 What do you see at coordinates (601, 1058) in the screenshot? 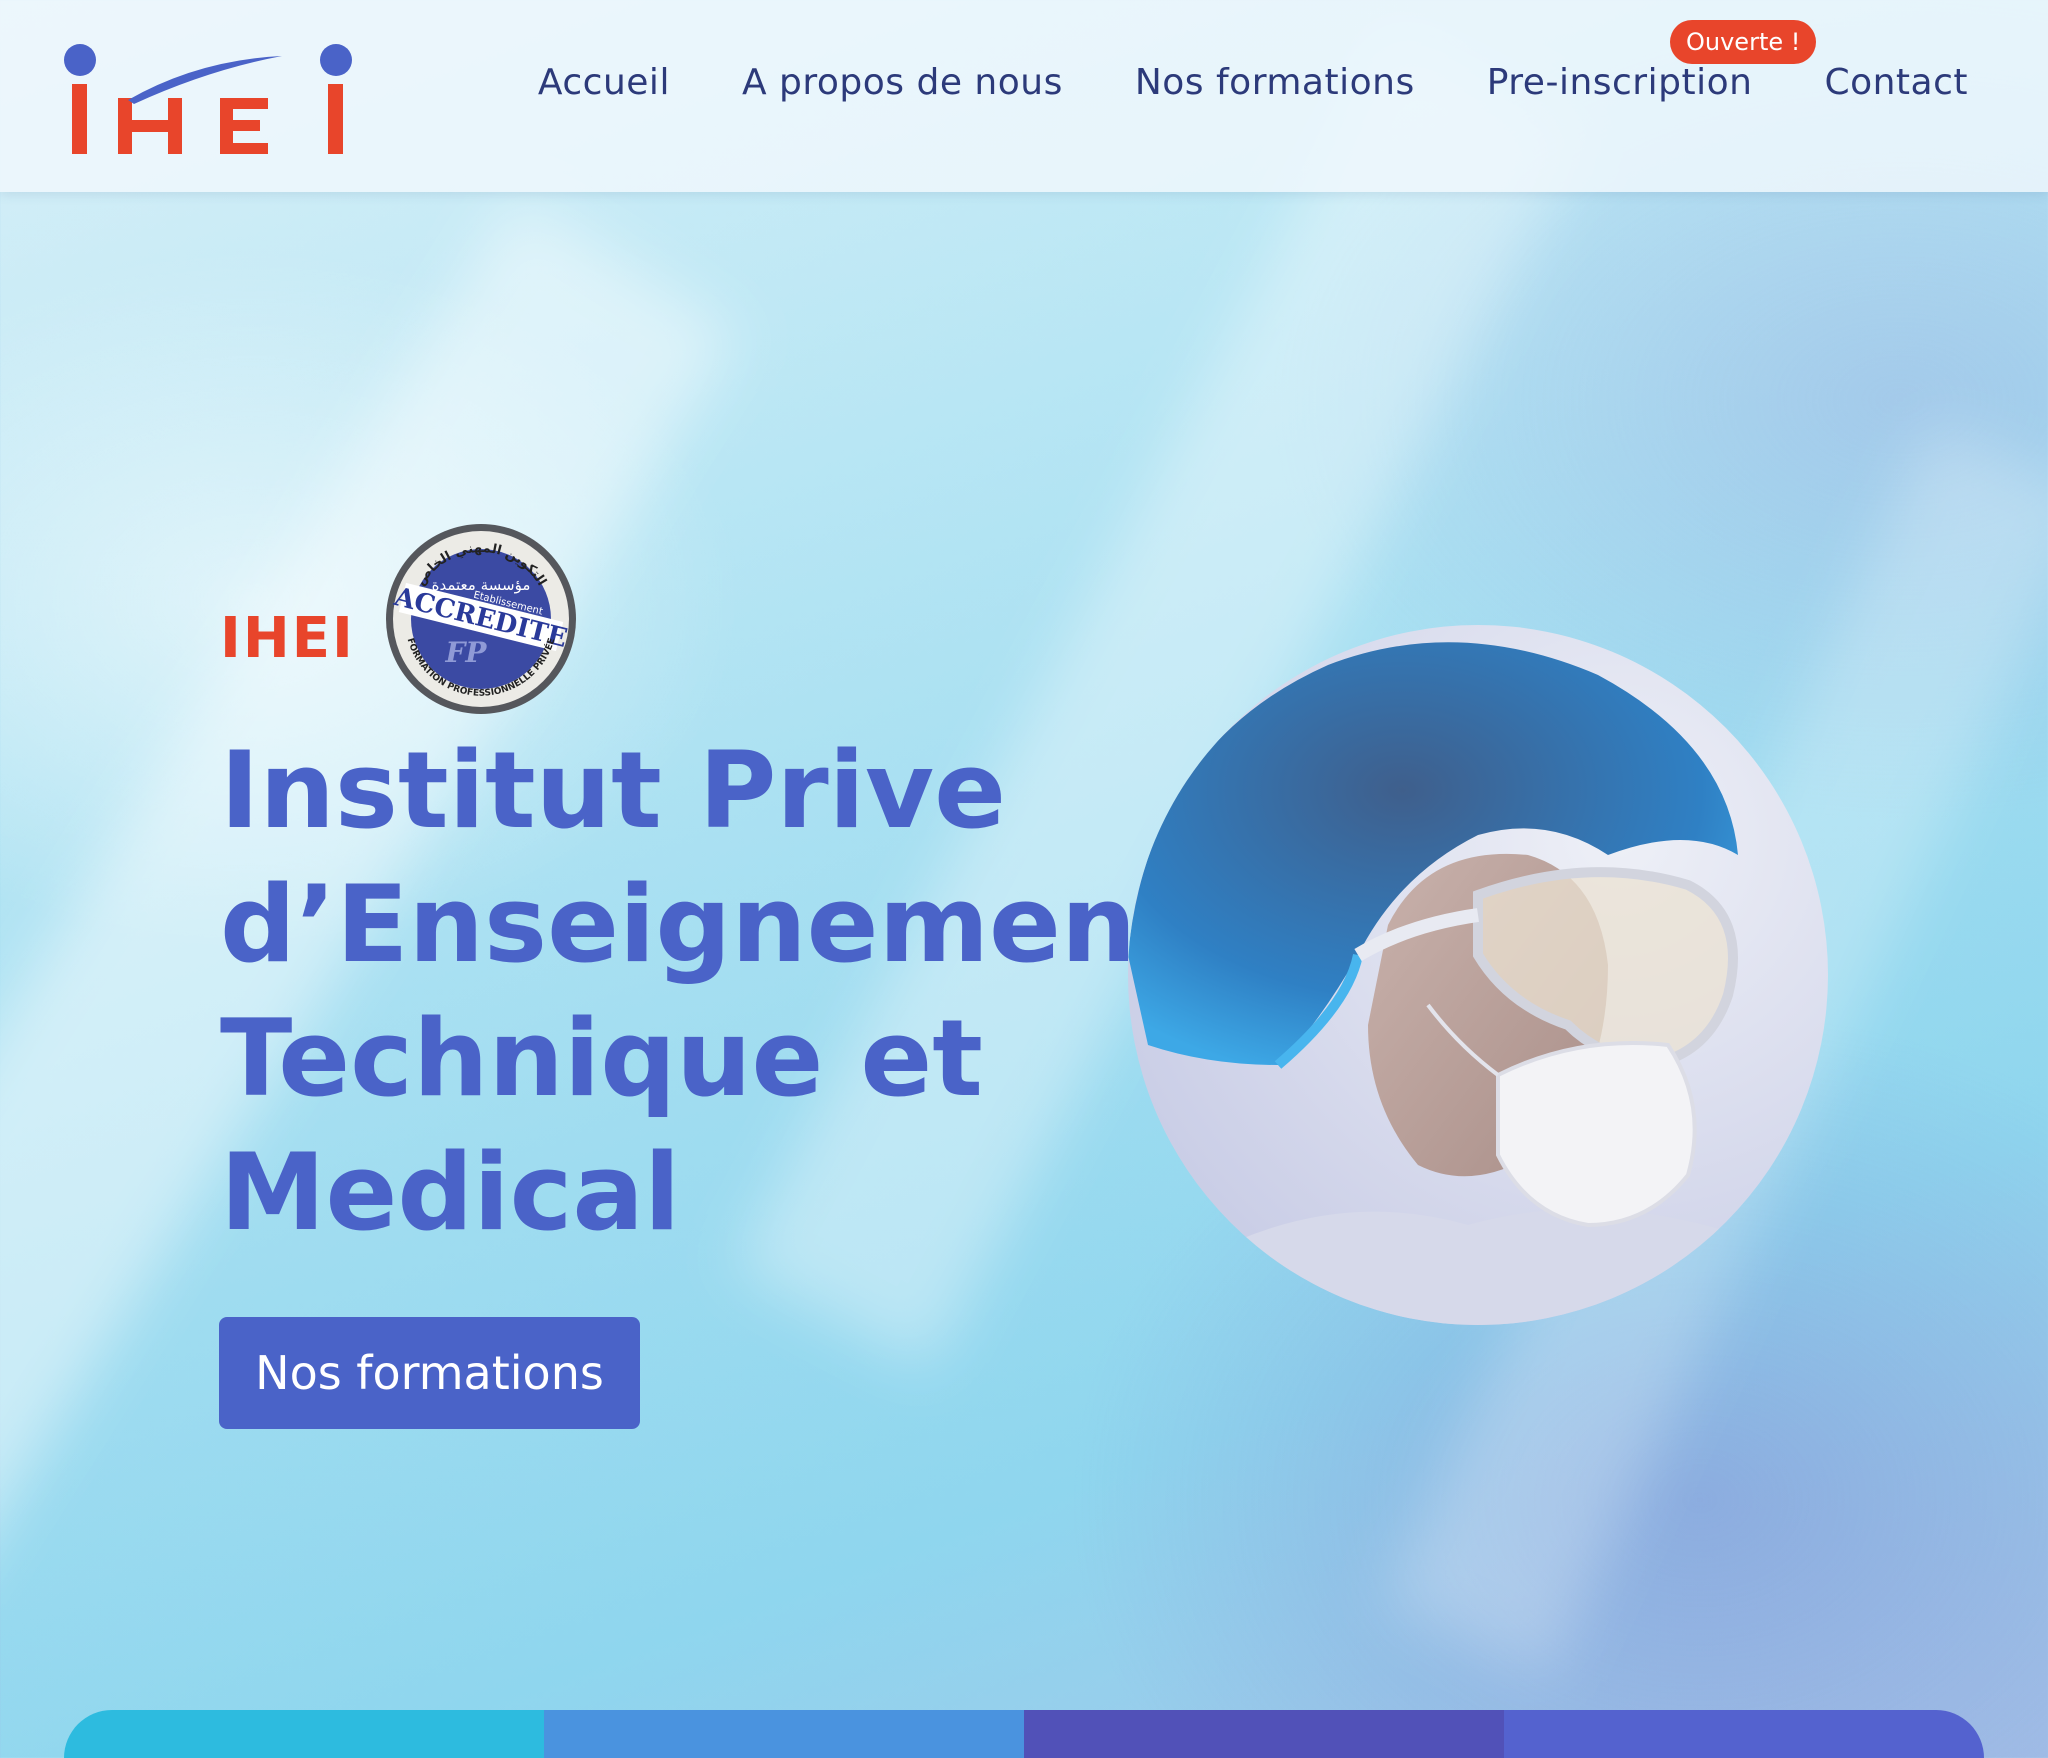
I see `hero-title-line-3: Technique et` at bounding box center [601, 1058].